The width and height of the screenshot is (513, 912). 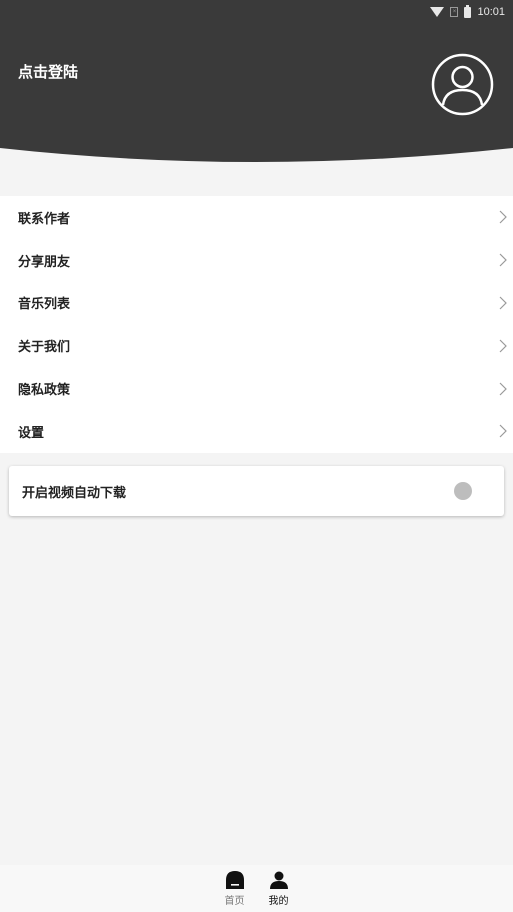 I want to click on auto-download-switch, so click(x=463, y=491).